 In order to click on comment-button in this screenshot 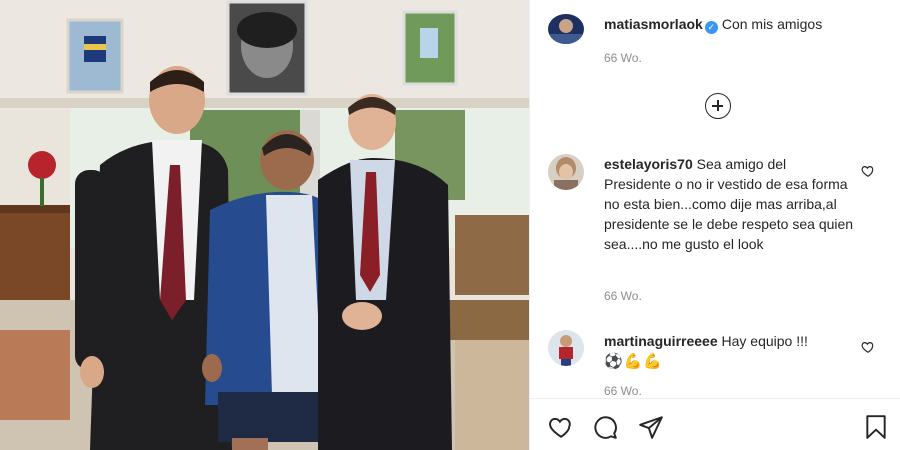, I will do `click(605, 427)`.